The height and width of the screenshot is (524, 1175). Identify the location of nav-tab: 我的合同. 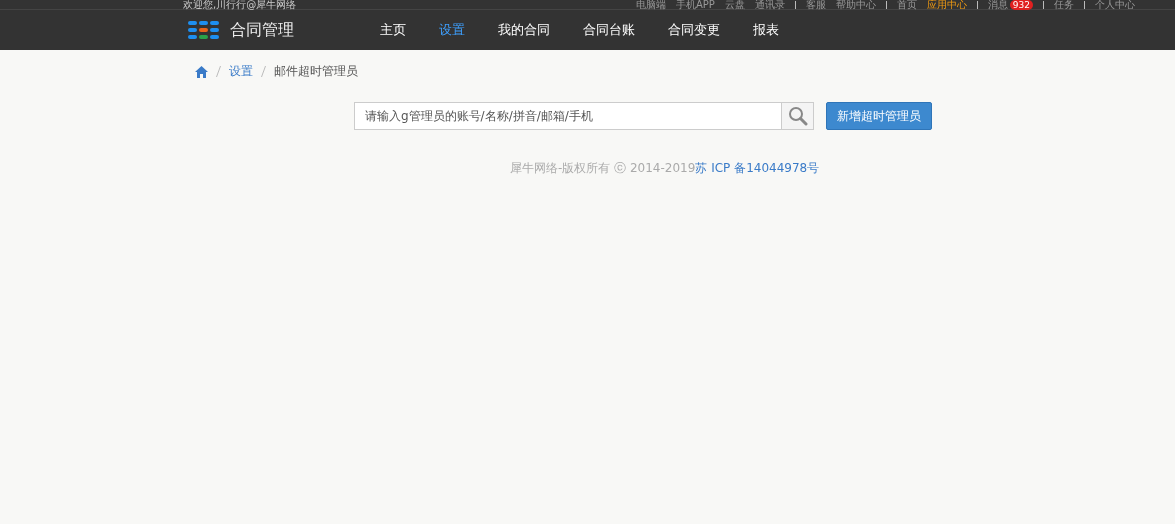
(524, 30).